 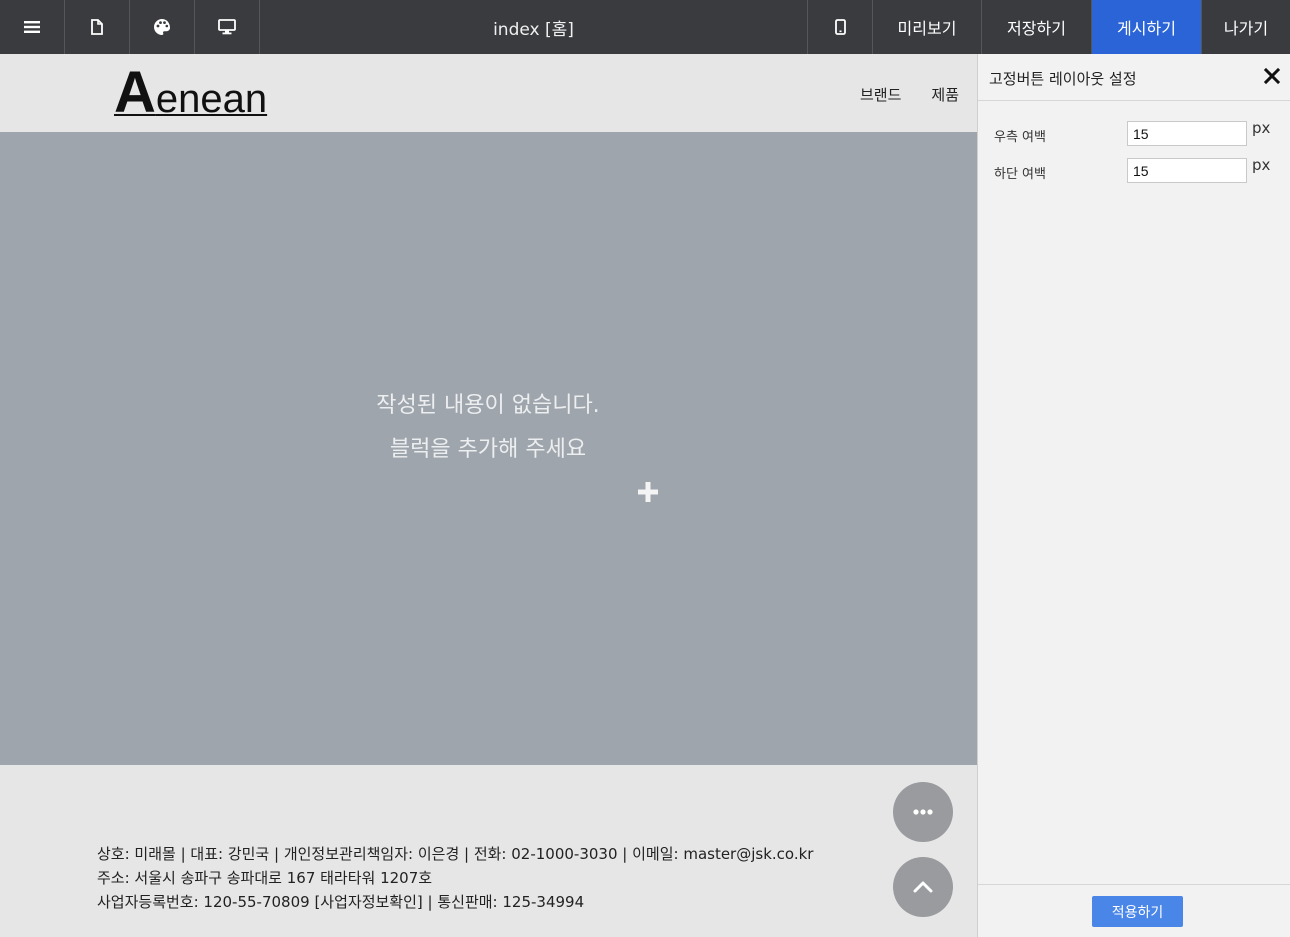 I want to click on bottom-margin-row: 하단 여백 px, so click(x=1139, y=170).